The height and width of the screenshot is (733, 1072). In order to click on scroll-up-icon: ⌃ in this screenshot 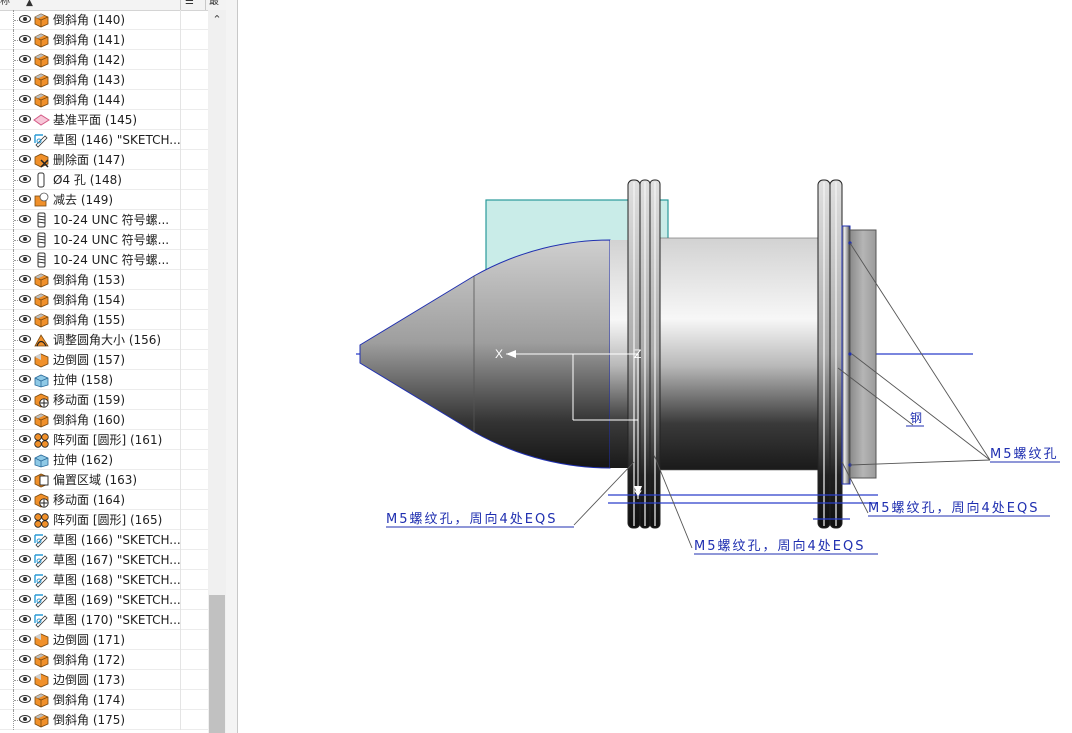, I will do `click(217, 20)`.